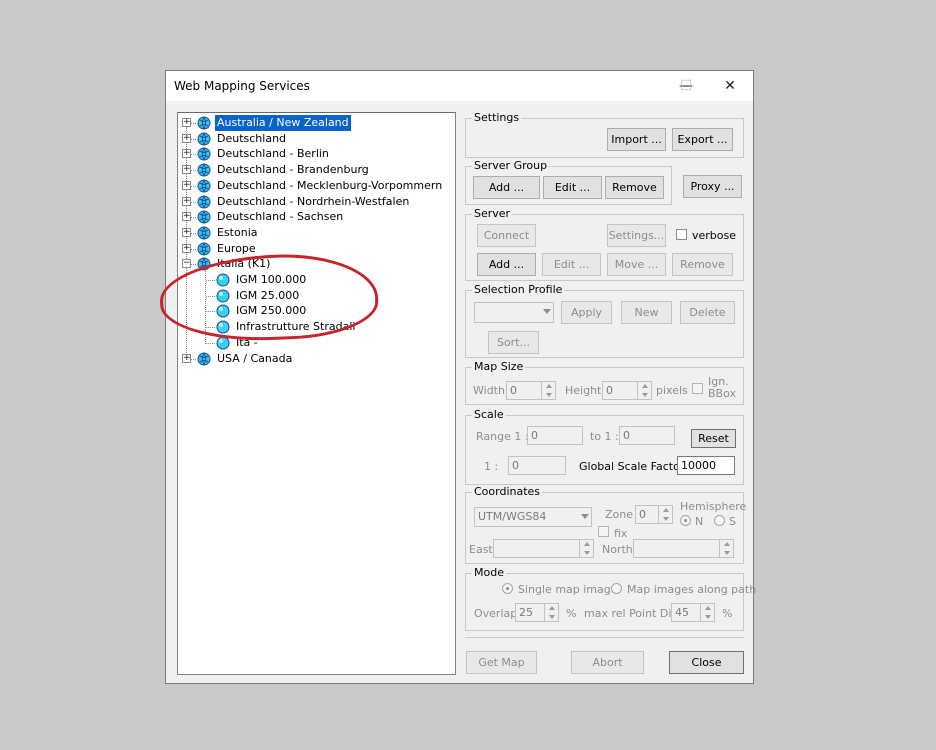  Describe the element at coordinates (244, 264) in the screenshot. I see `tree-node-label: Italia (K1)` at that location.